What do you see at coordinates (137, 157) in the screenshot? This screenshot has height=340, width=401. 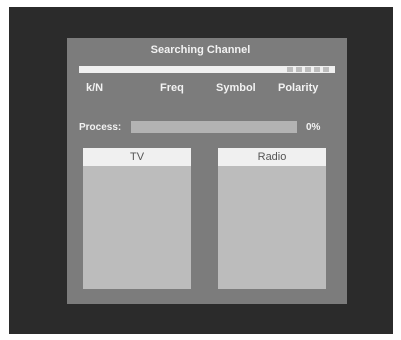 I see `tv-panel-title: TV` at bounding box center [137, 157].